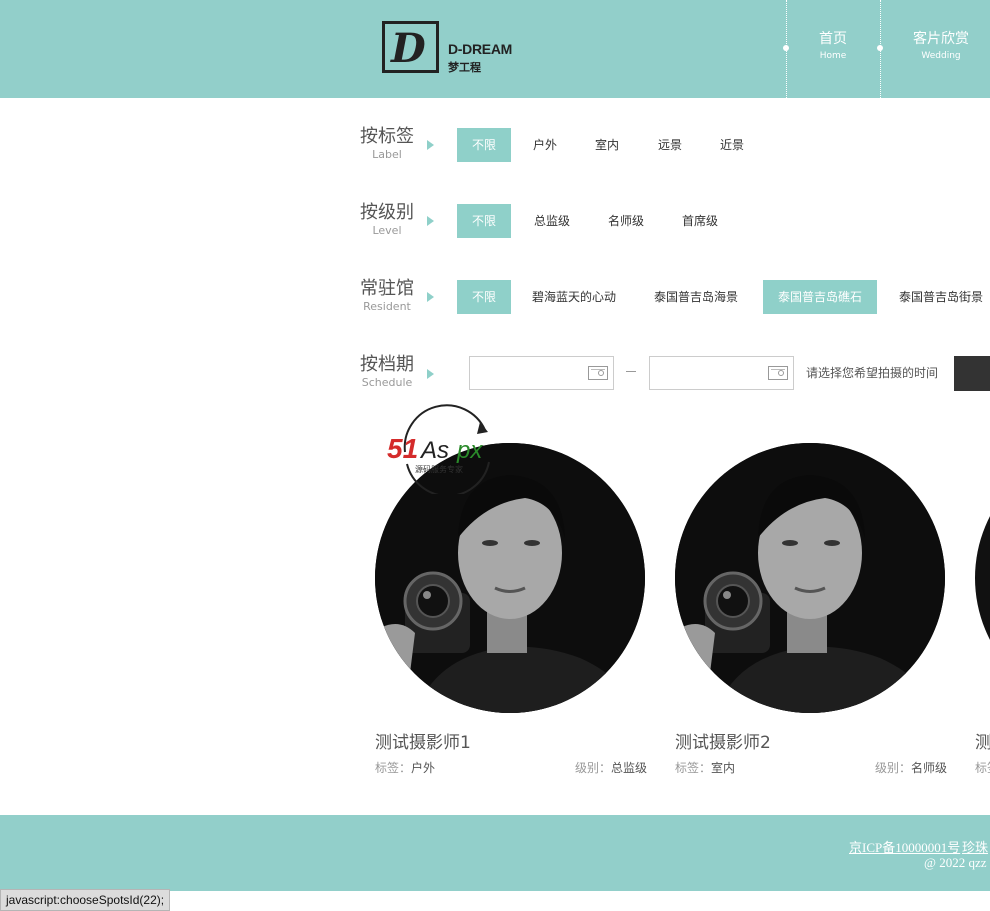 The height and width of the screenshot is (911, 990). I want to click on nav-home-label: 首页, so click(833, 39).